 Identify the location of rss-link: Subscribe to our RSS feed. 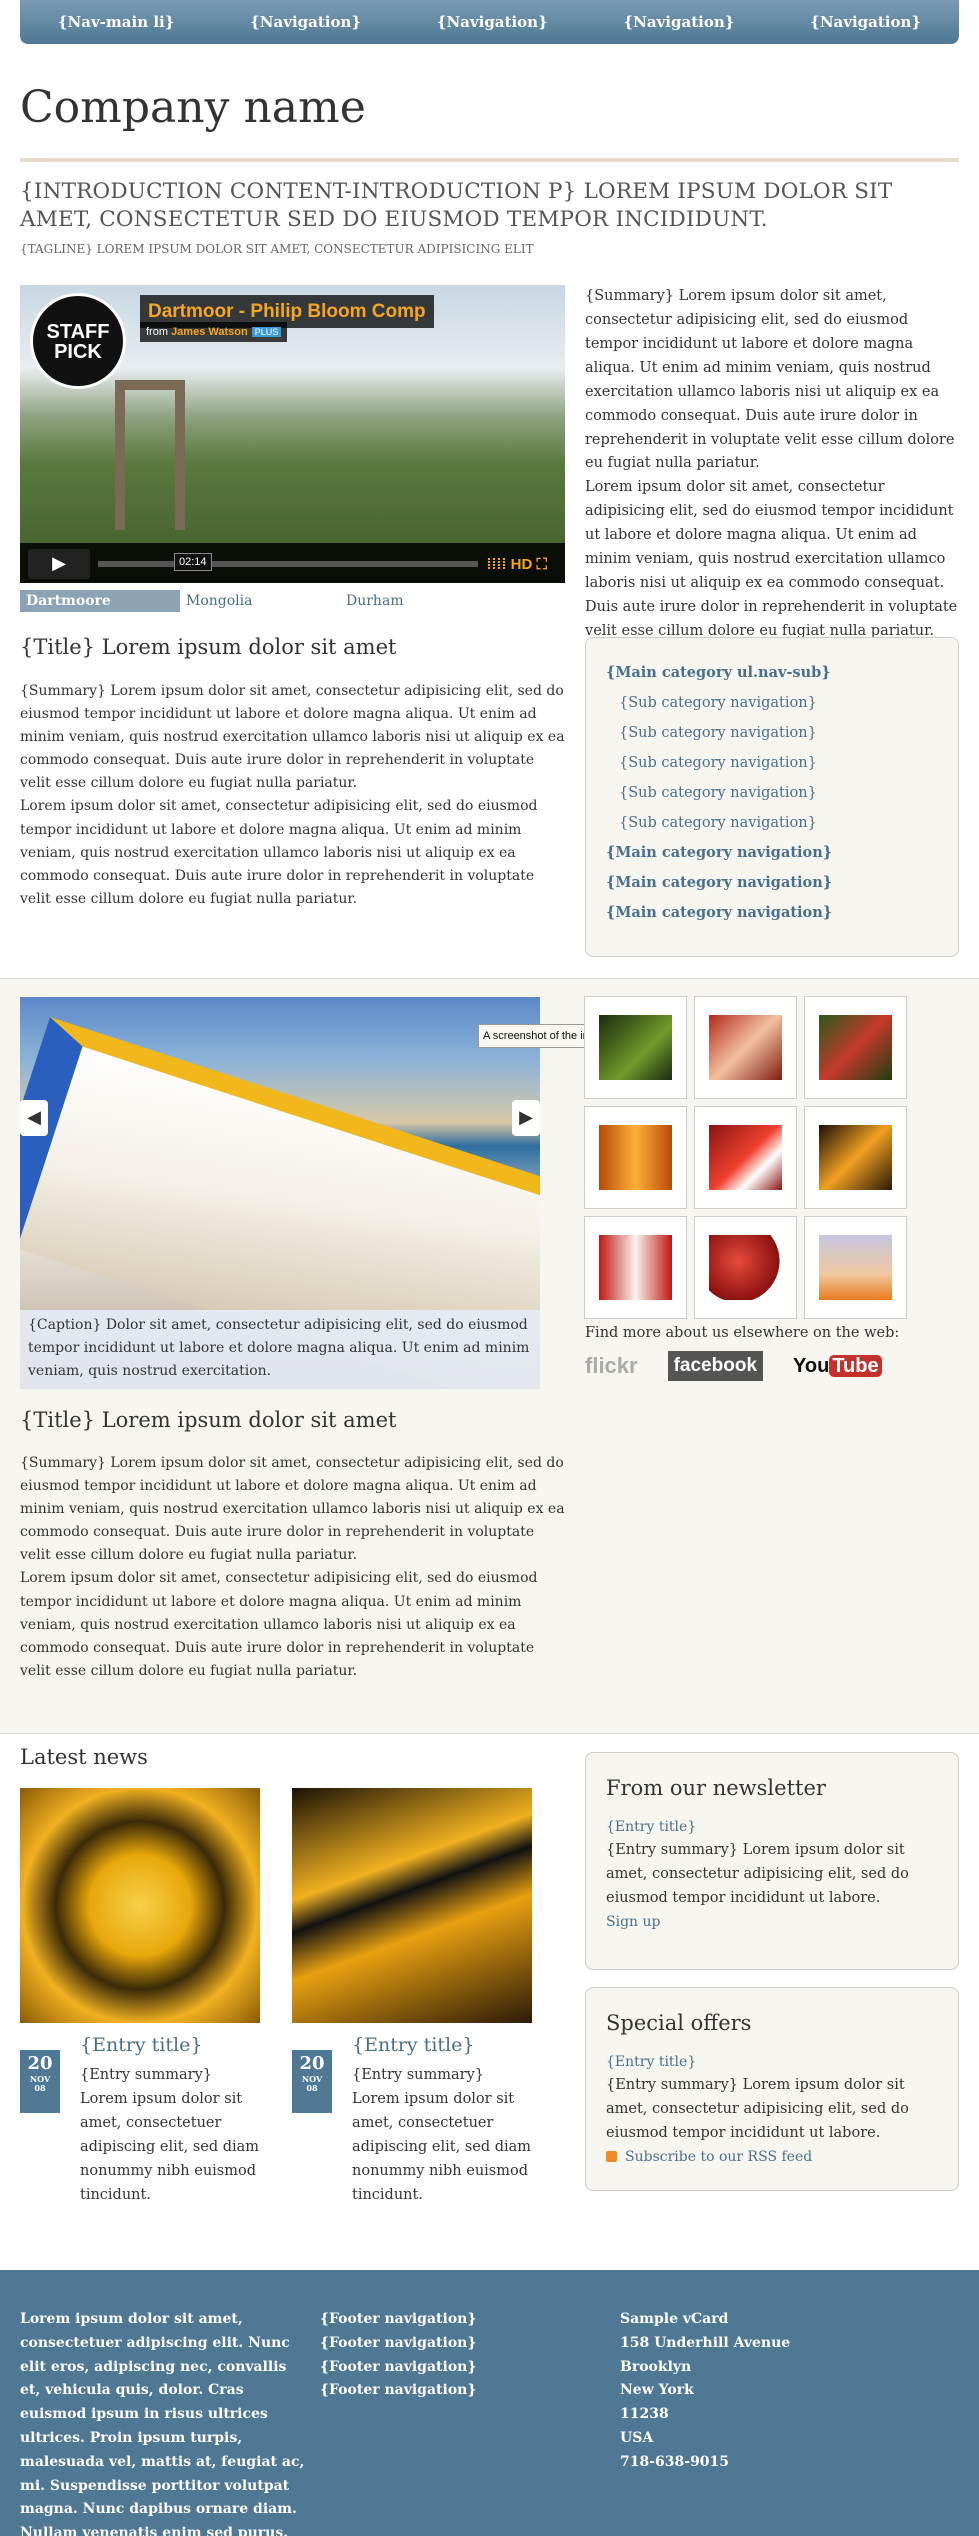
(772, 2157).